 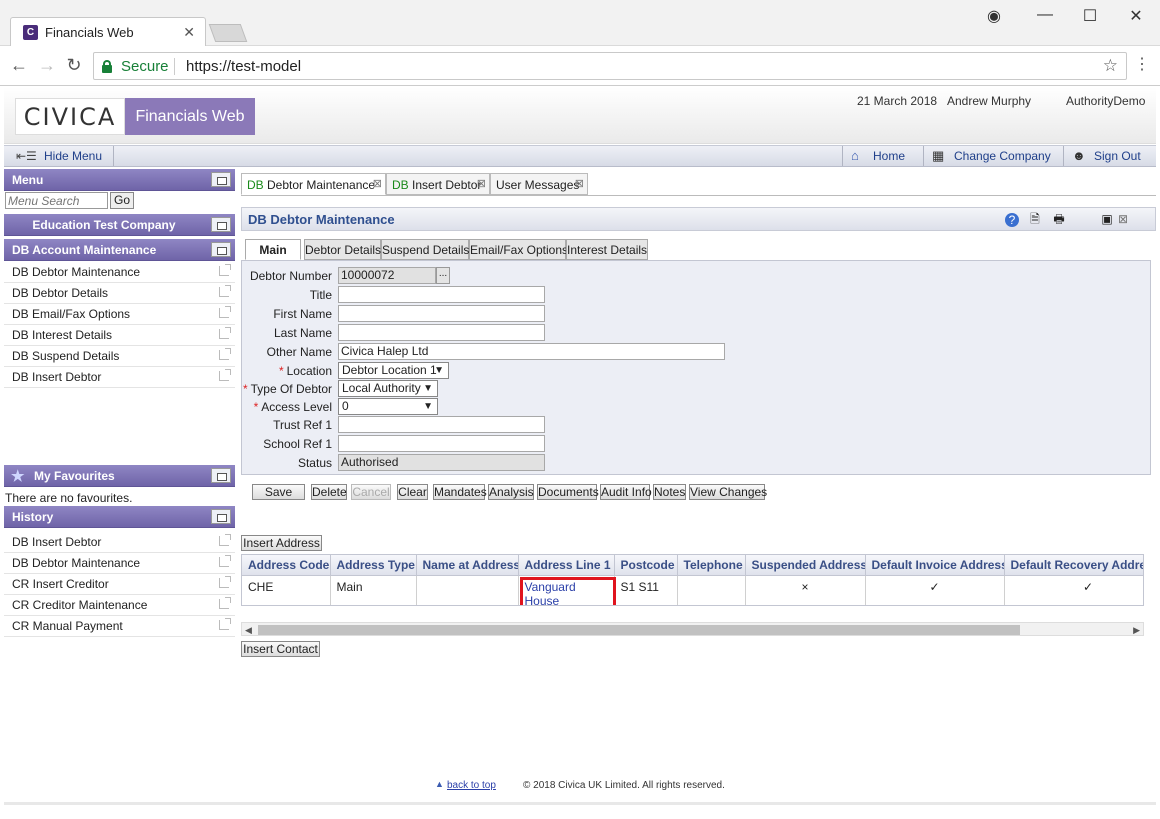 What do you see at coordinates (371, 492) in the screenshot?
I see `cancel-button: Cancel` at bounding box center [371, 492].